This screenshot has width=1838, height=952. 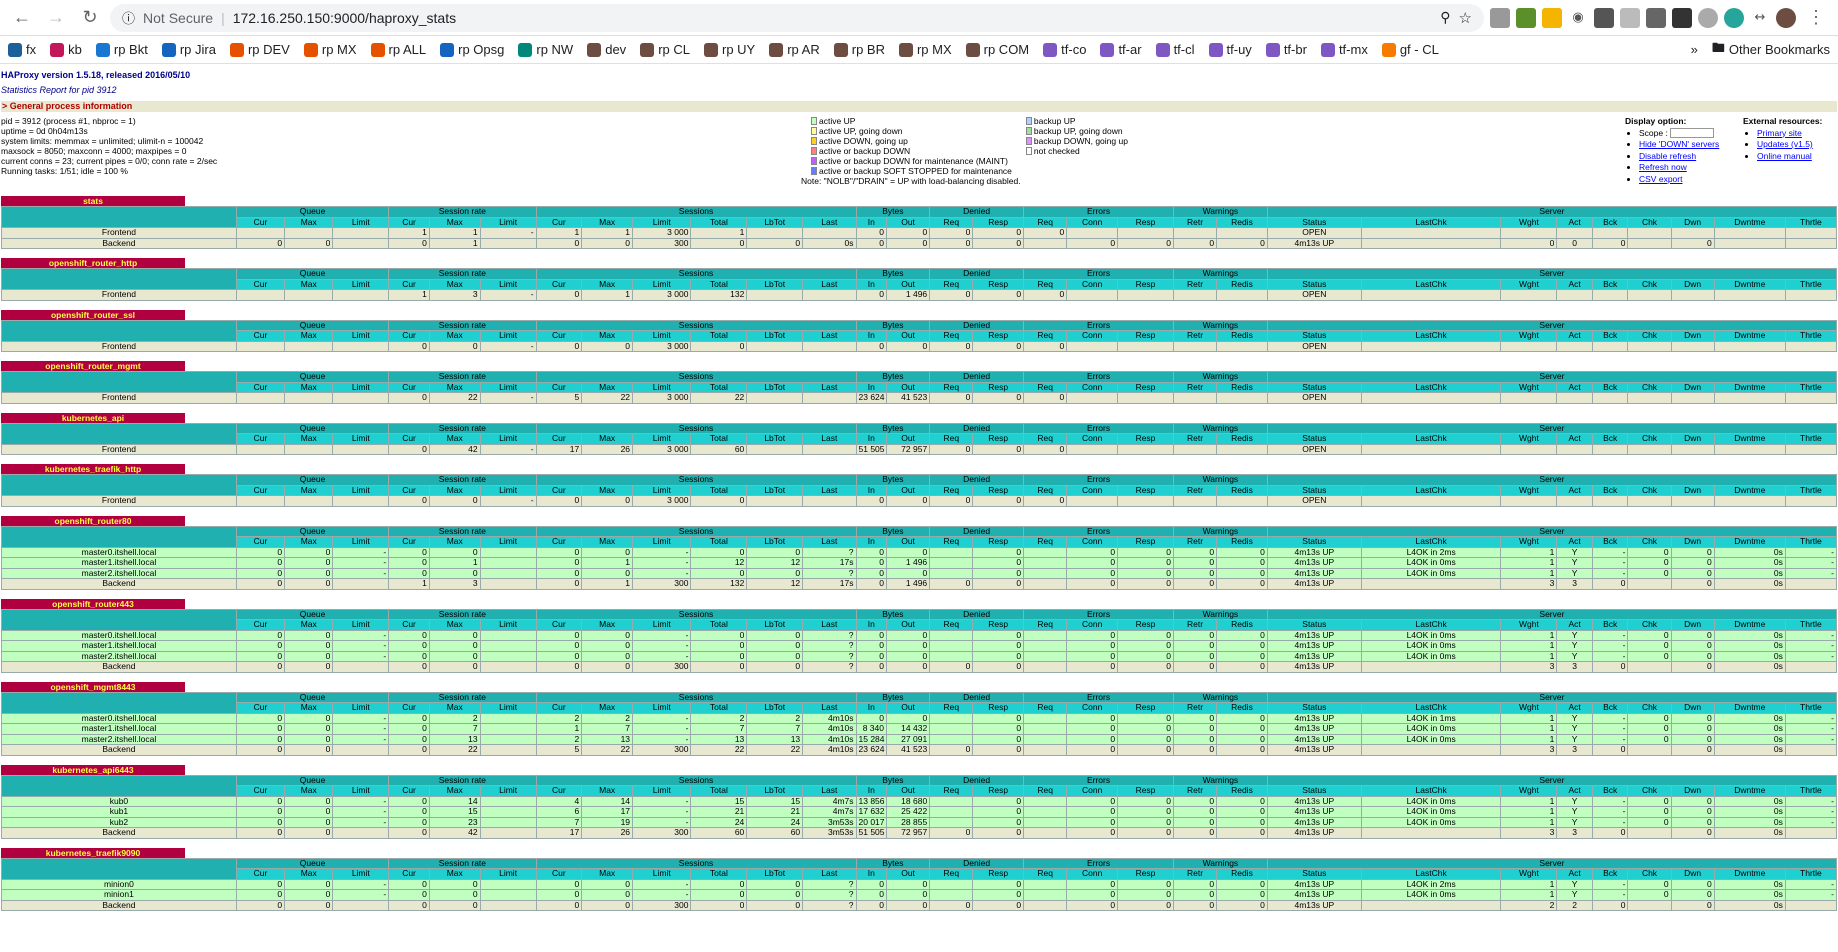 I want to click on proxy-name: openshift_mgmt8443, so click(x=93, y=686).